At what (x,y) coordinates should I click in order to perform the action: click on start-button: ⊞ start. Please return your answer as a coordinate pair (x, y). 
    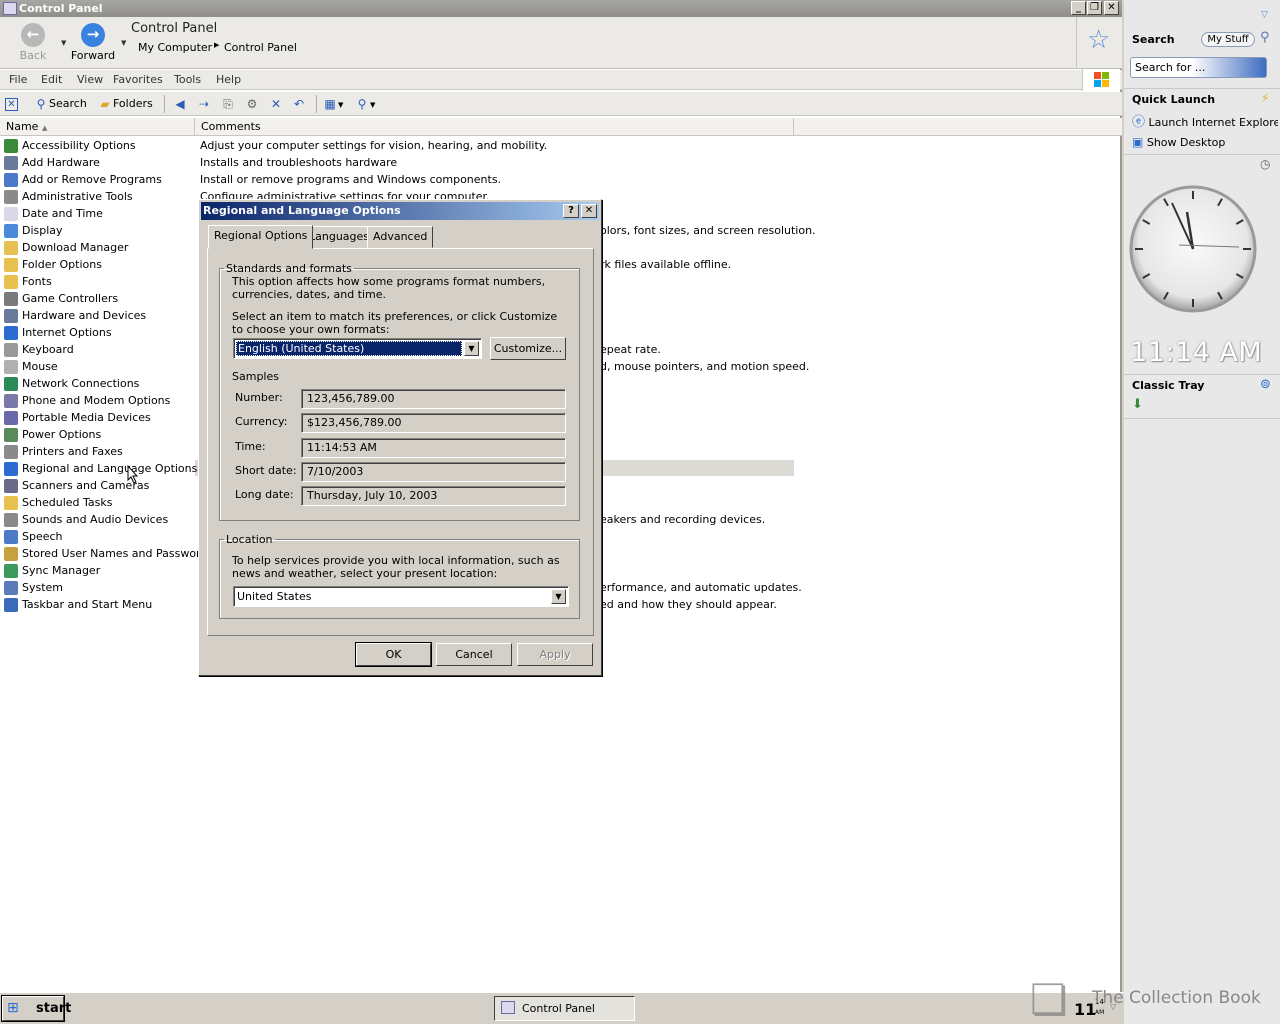
    Looking at the image, I should click on (36, 1008).